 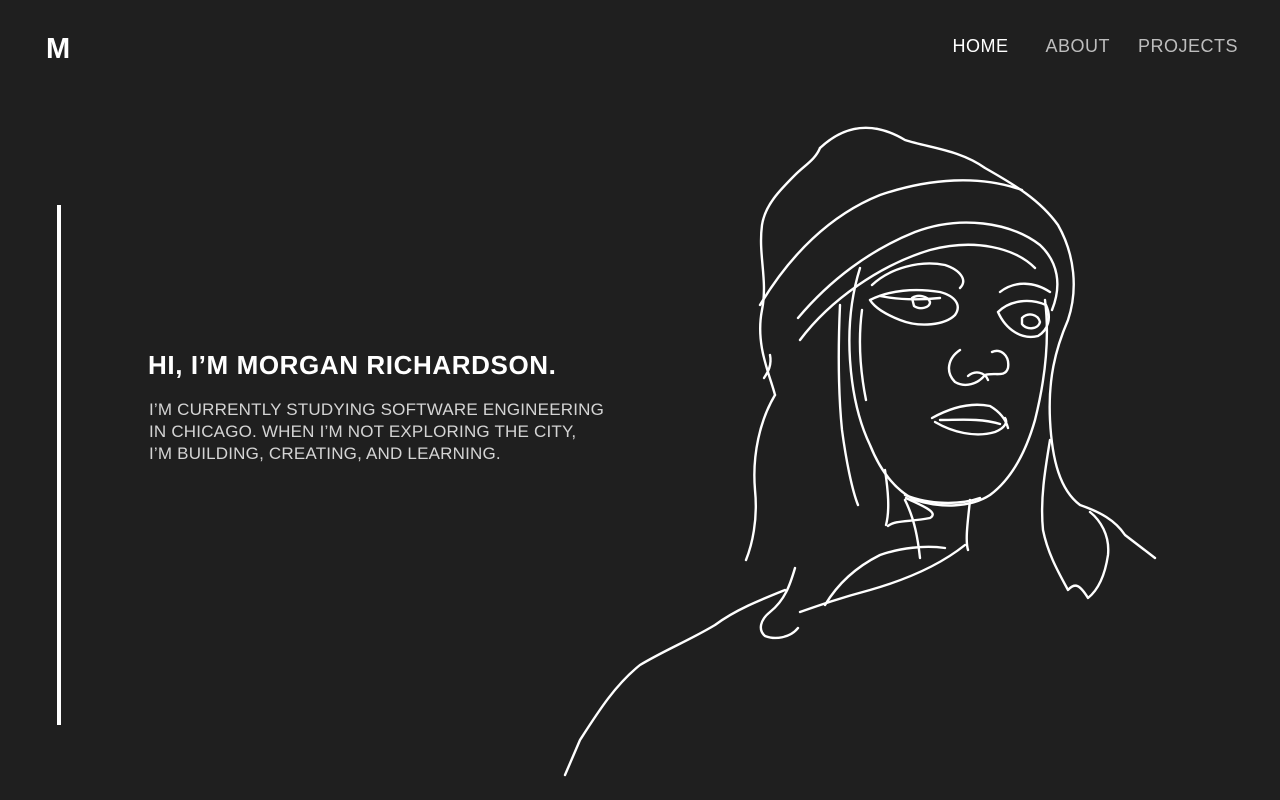 I want to click on main-nav: HOME ABOUT PROJECTS, so click(x=1095, y=46).